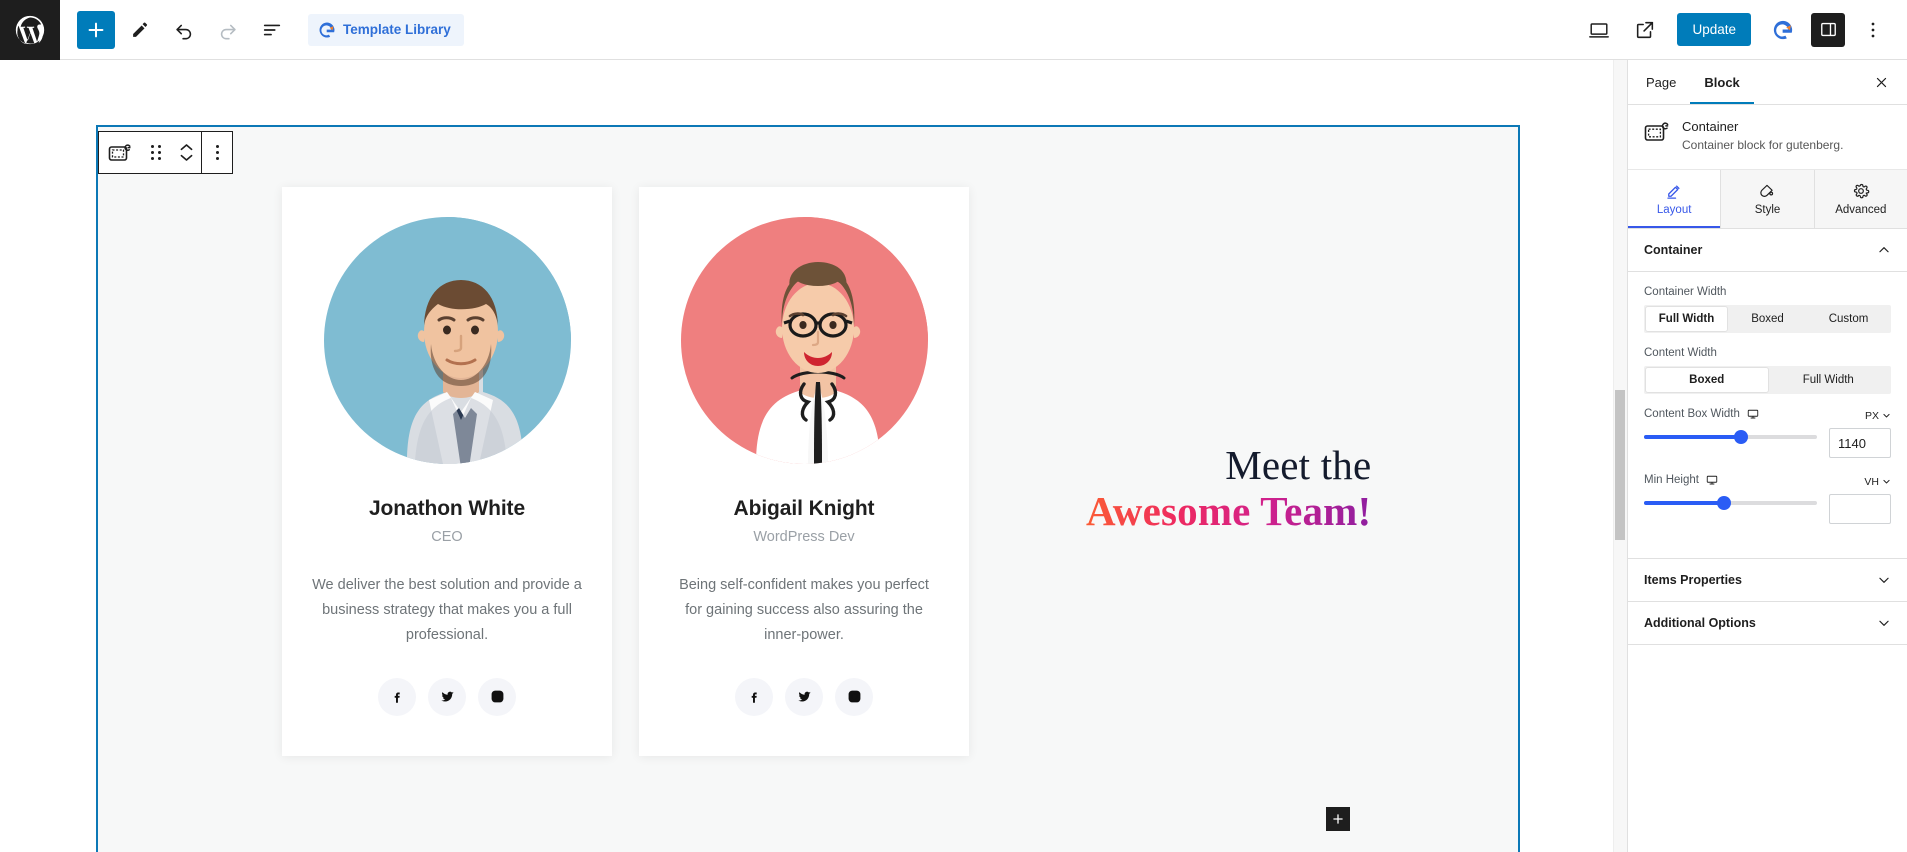 Image resolution: width=1907 pixels, height=852 pixels. Describe the element at coordinates (186, 152) in the screenshot. I see `move-block-controls` at that location.